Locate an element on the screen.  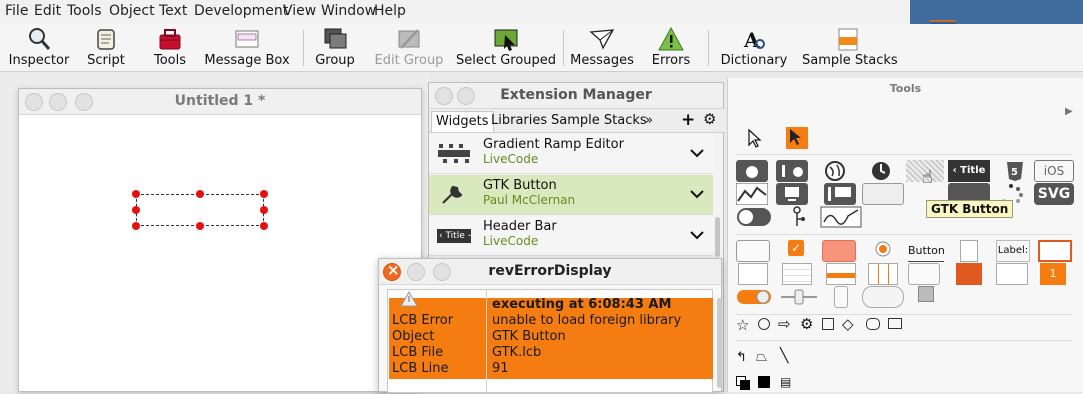
ios-widget-icon: iOS is located at coordinates (1054, 171).